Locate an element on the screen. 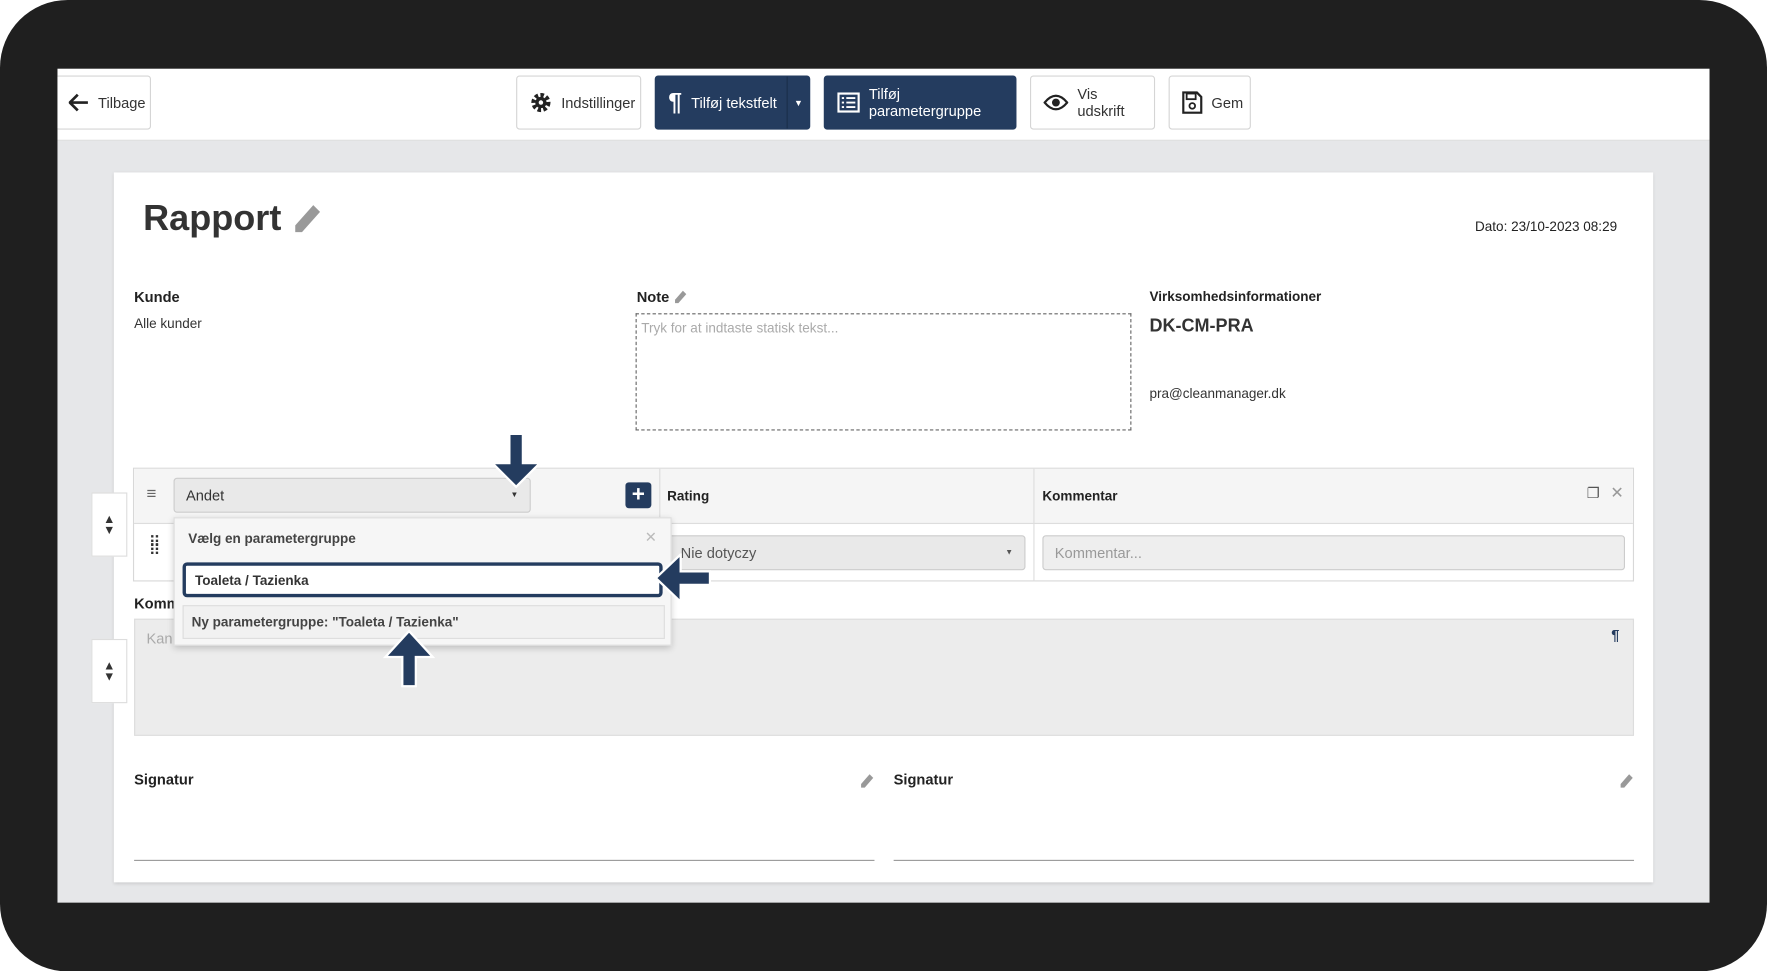 Image resolution: width=1767 pixels, height=971 pixels. back-label: Tilbage is located at coordinates (122, 103).